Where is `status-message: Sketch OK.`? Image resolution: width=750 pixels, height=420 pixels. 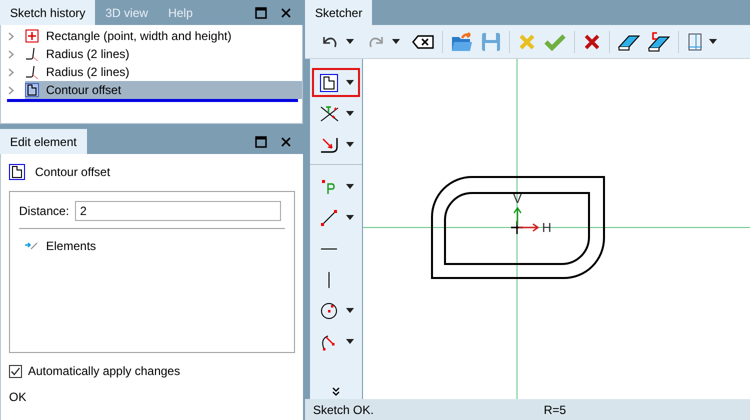 status-message: Sketch OK. is located at coordinates (343, 410).